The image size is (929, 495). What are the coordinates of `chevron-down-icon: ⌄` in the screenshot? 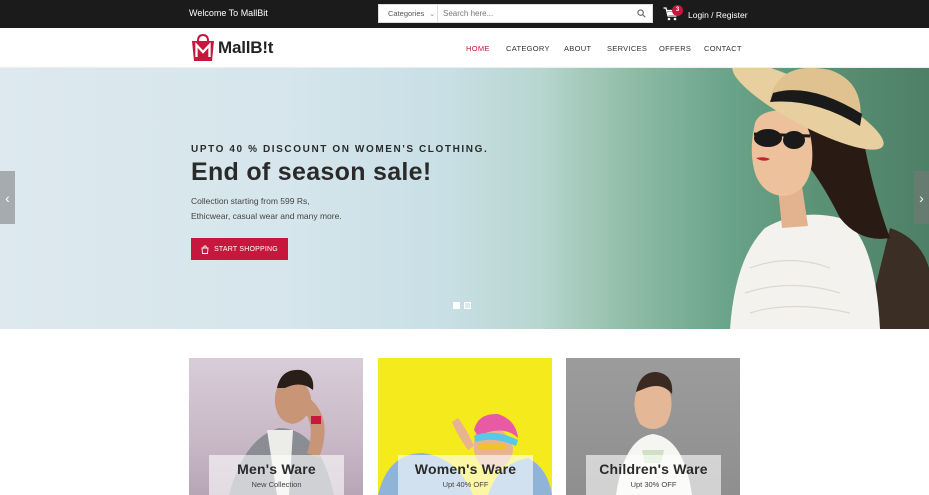 It's located at (432, 14).